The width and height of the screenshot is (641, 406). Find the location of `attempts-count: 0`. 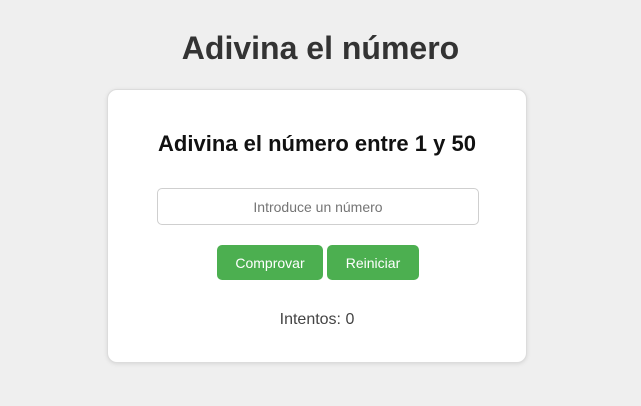

attempts-count: 0 is located at coordinates (350, 319).